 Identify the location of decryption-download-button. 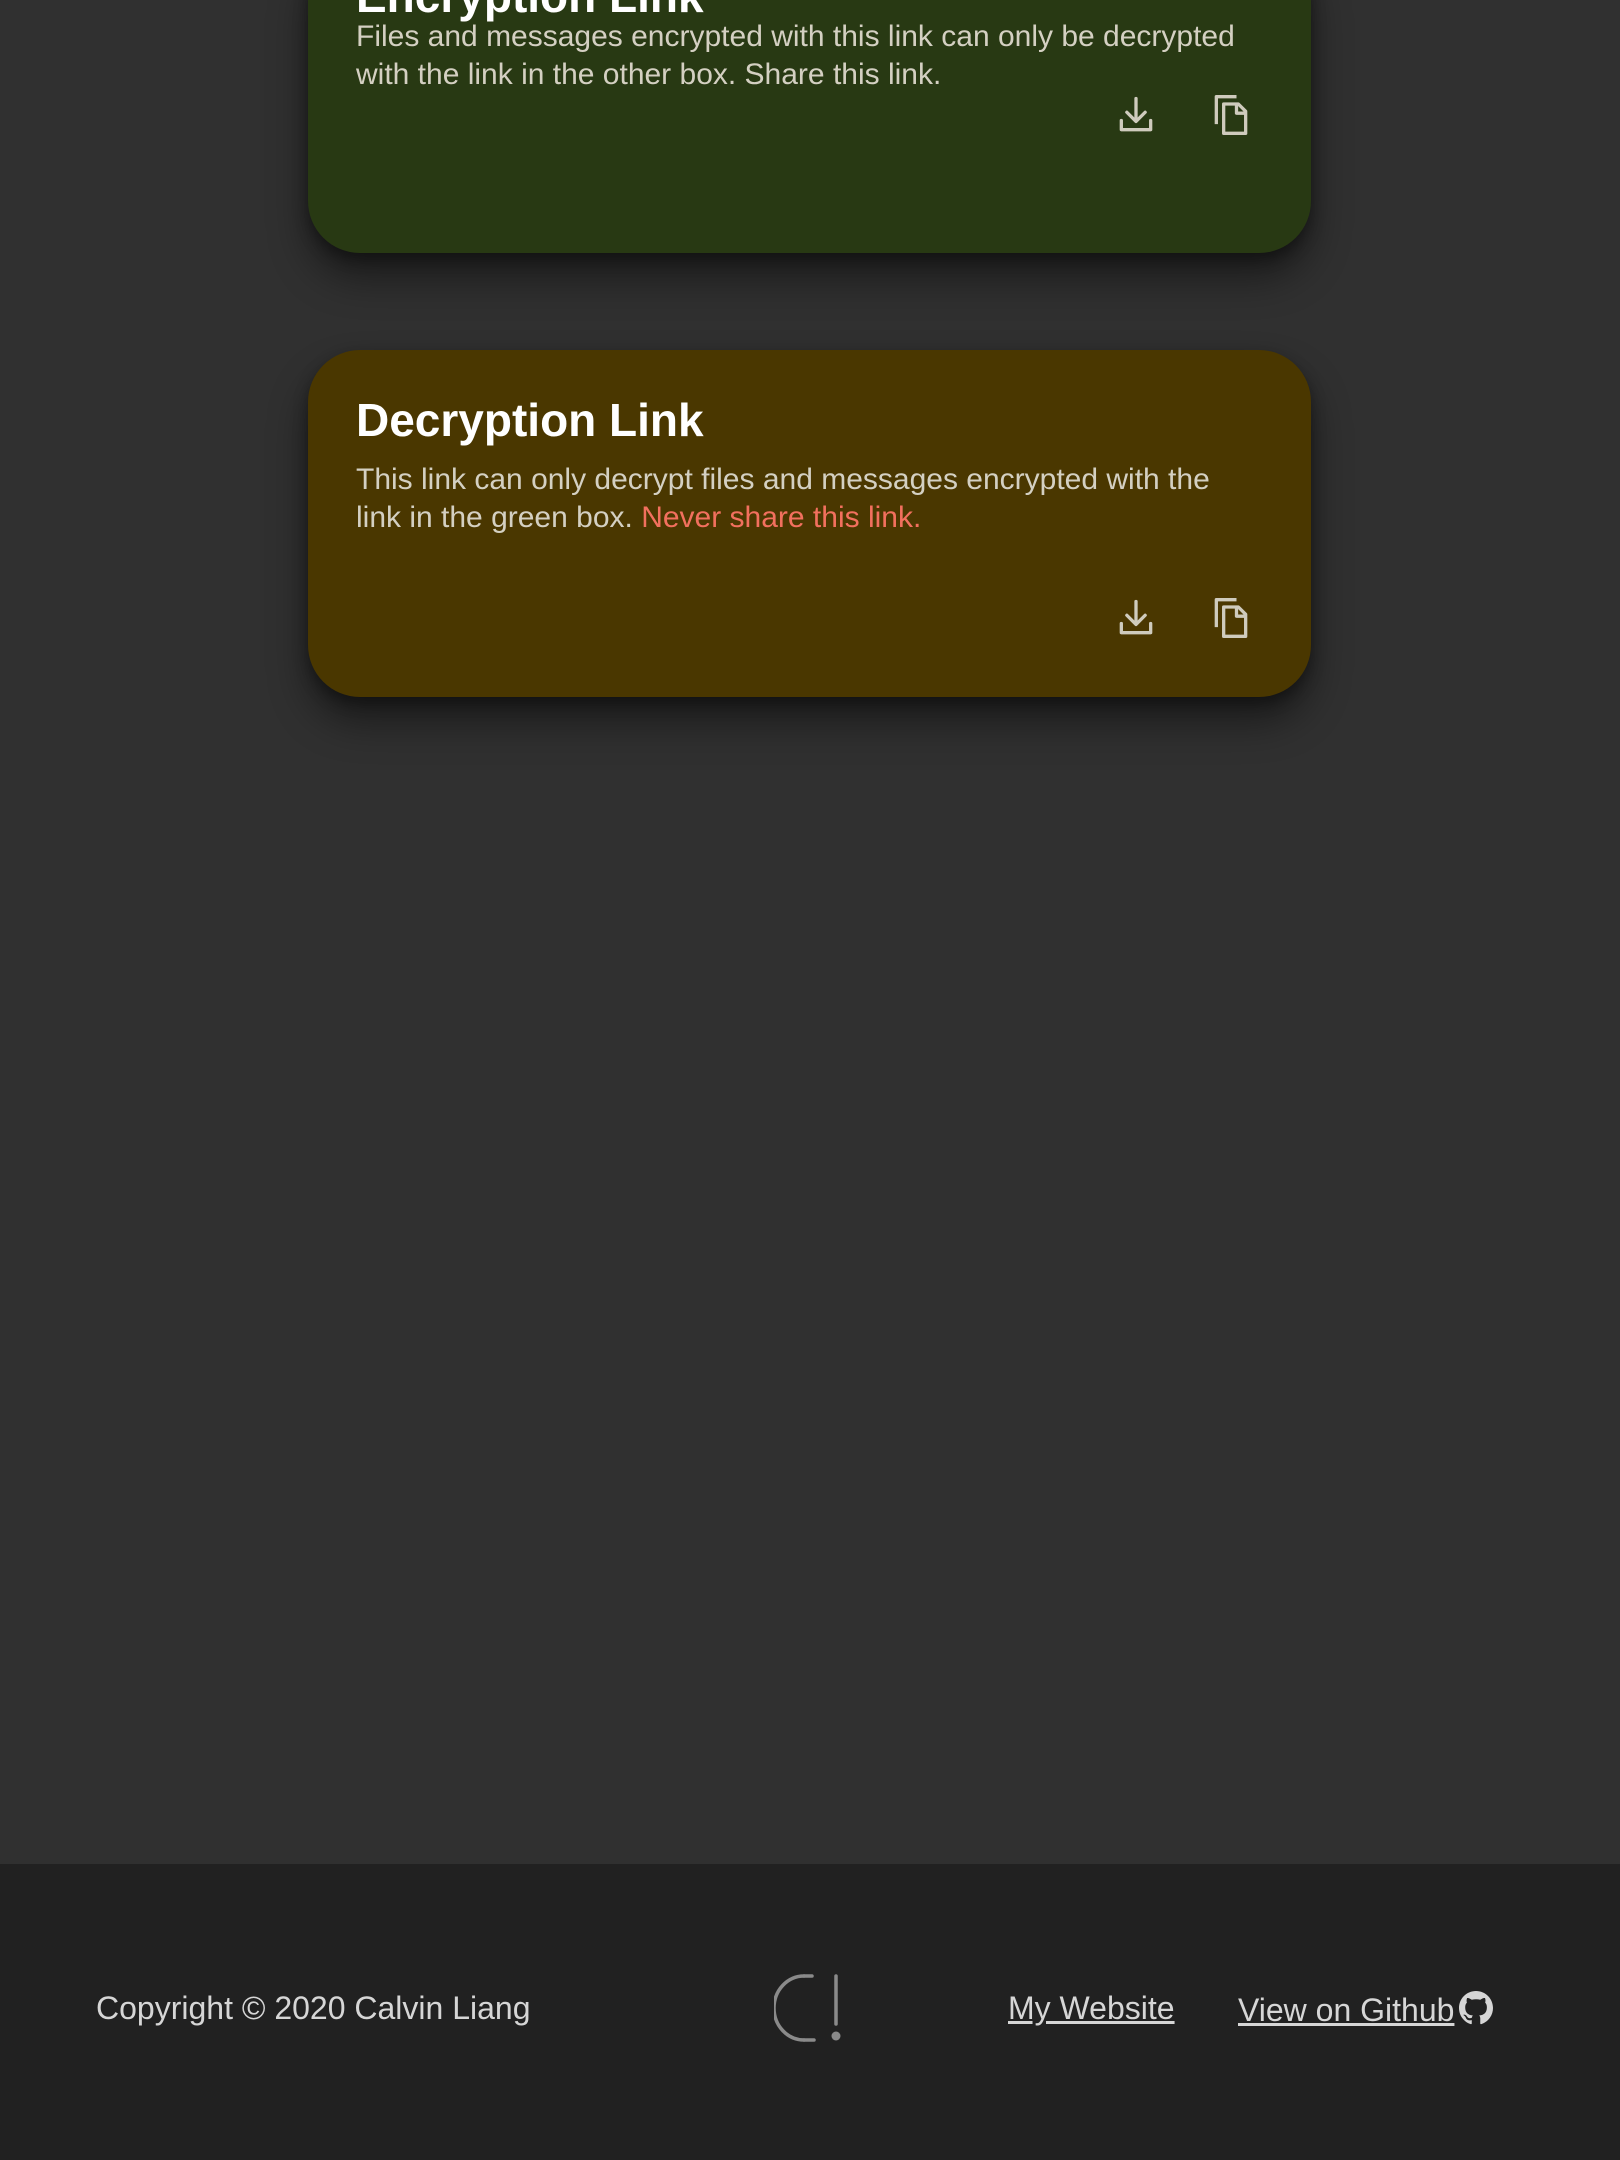
(1136, 618).